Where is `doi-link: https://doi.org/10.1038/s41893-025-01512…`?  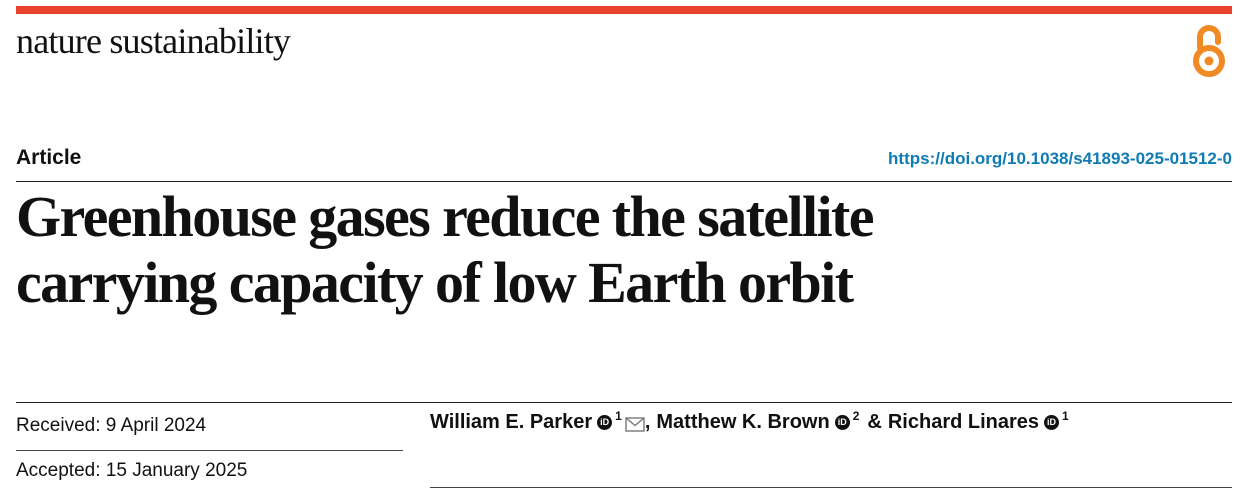 doi-link: https://doi.org/10.1038/s41893-025-01512… is located at coordinates (1060, 159).